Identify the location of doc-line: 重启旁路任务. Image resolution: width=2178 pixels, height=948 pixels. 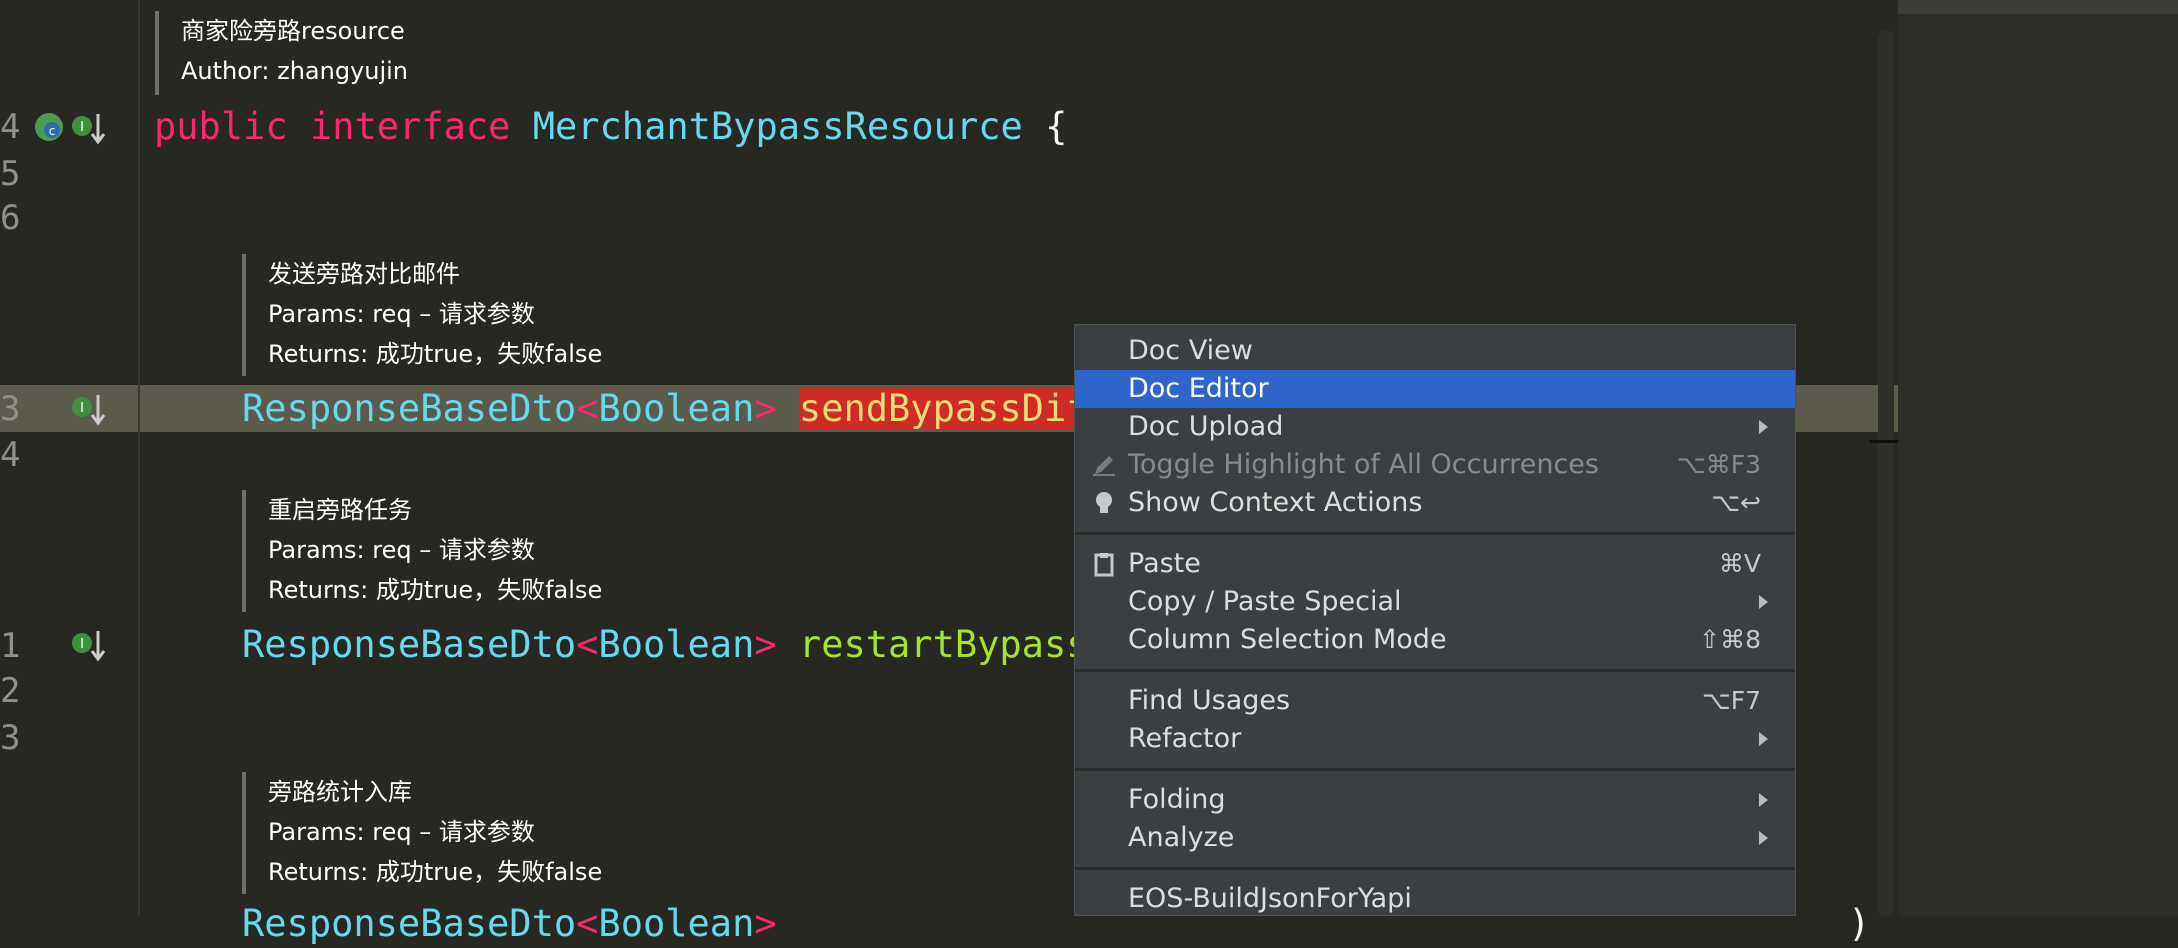
(340, 510).